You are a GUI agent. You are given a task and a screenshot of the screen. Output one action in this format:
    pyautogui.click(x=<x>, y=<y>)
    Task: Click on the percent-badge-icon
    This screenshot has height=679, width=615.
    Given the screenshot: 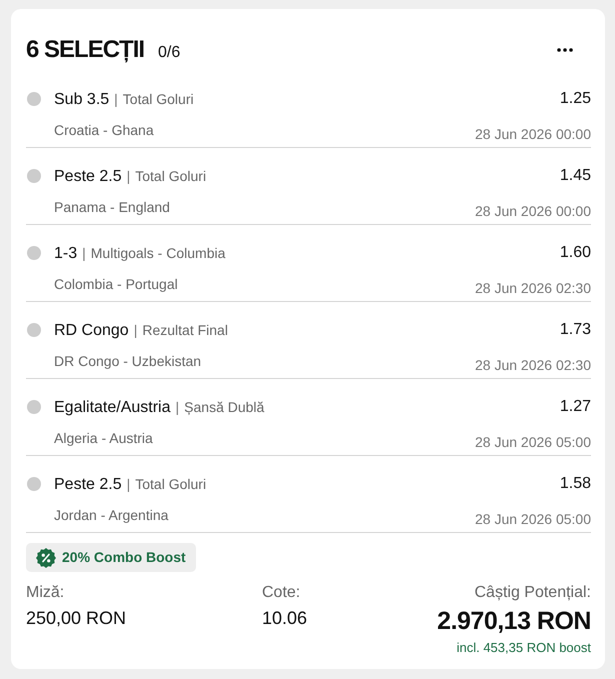 What is the action you would take?
    pyautogui.click(x=46, y=558)
    